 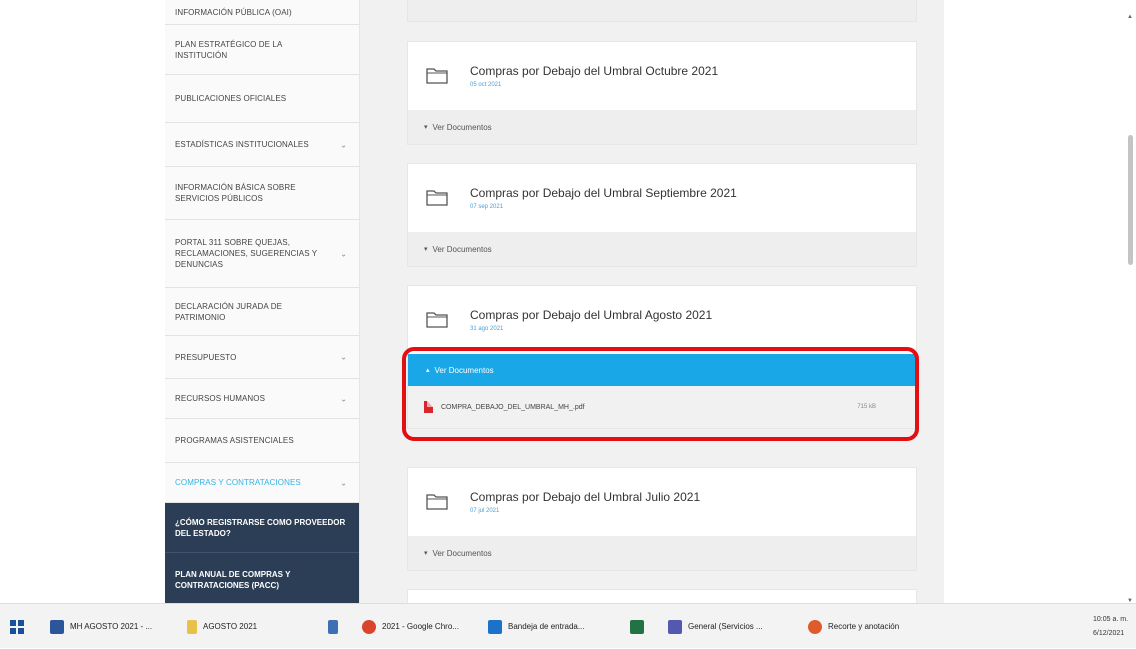 I want to click on snip-icon, so click(x=815, y=626).